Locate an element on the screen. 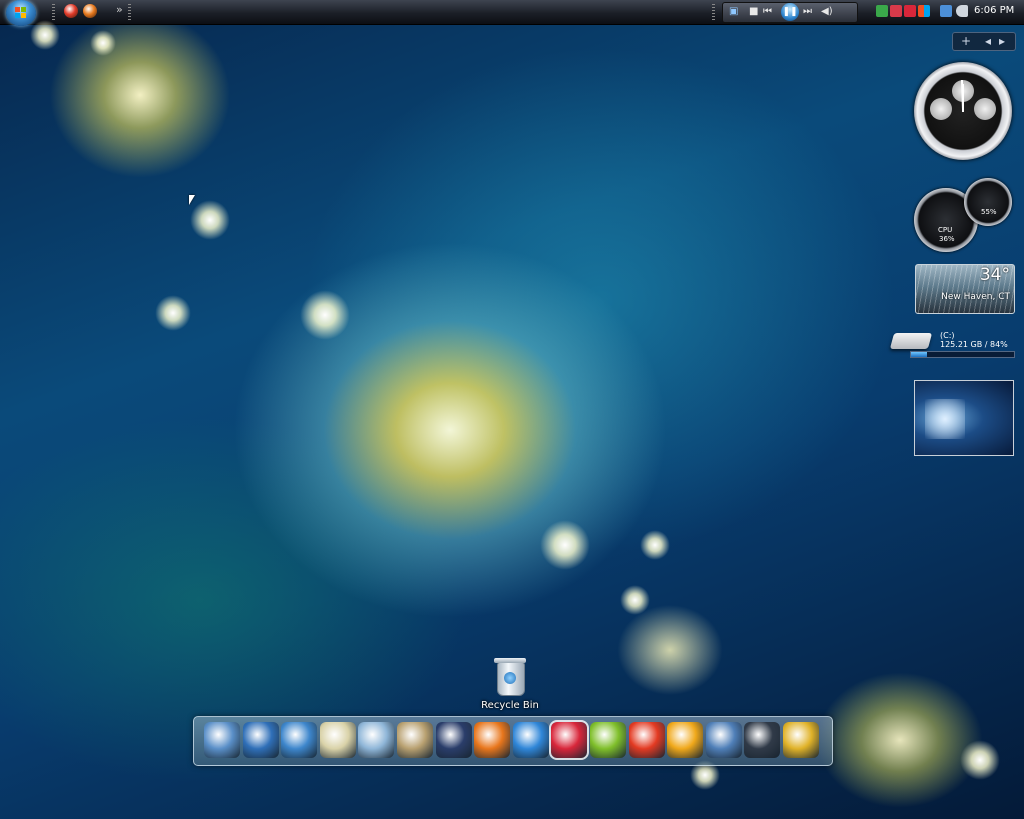  start-button is located at coordinates (21, 13).